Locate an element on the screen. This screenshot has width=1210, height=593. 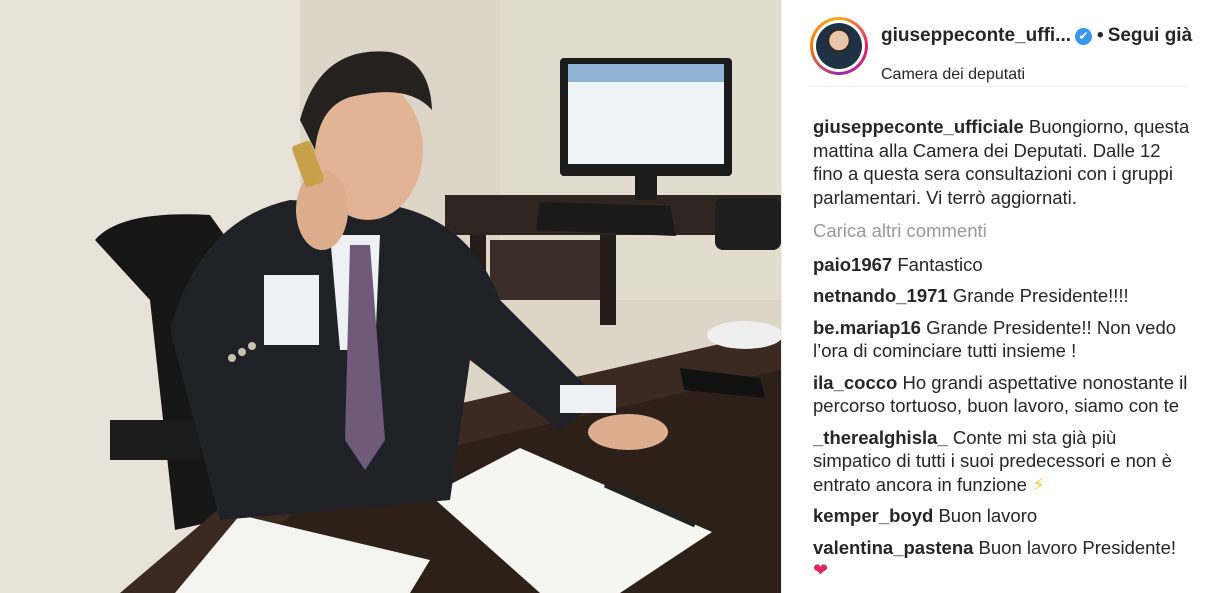
profile-avatar is located at coordinates (839, 46).